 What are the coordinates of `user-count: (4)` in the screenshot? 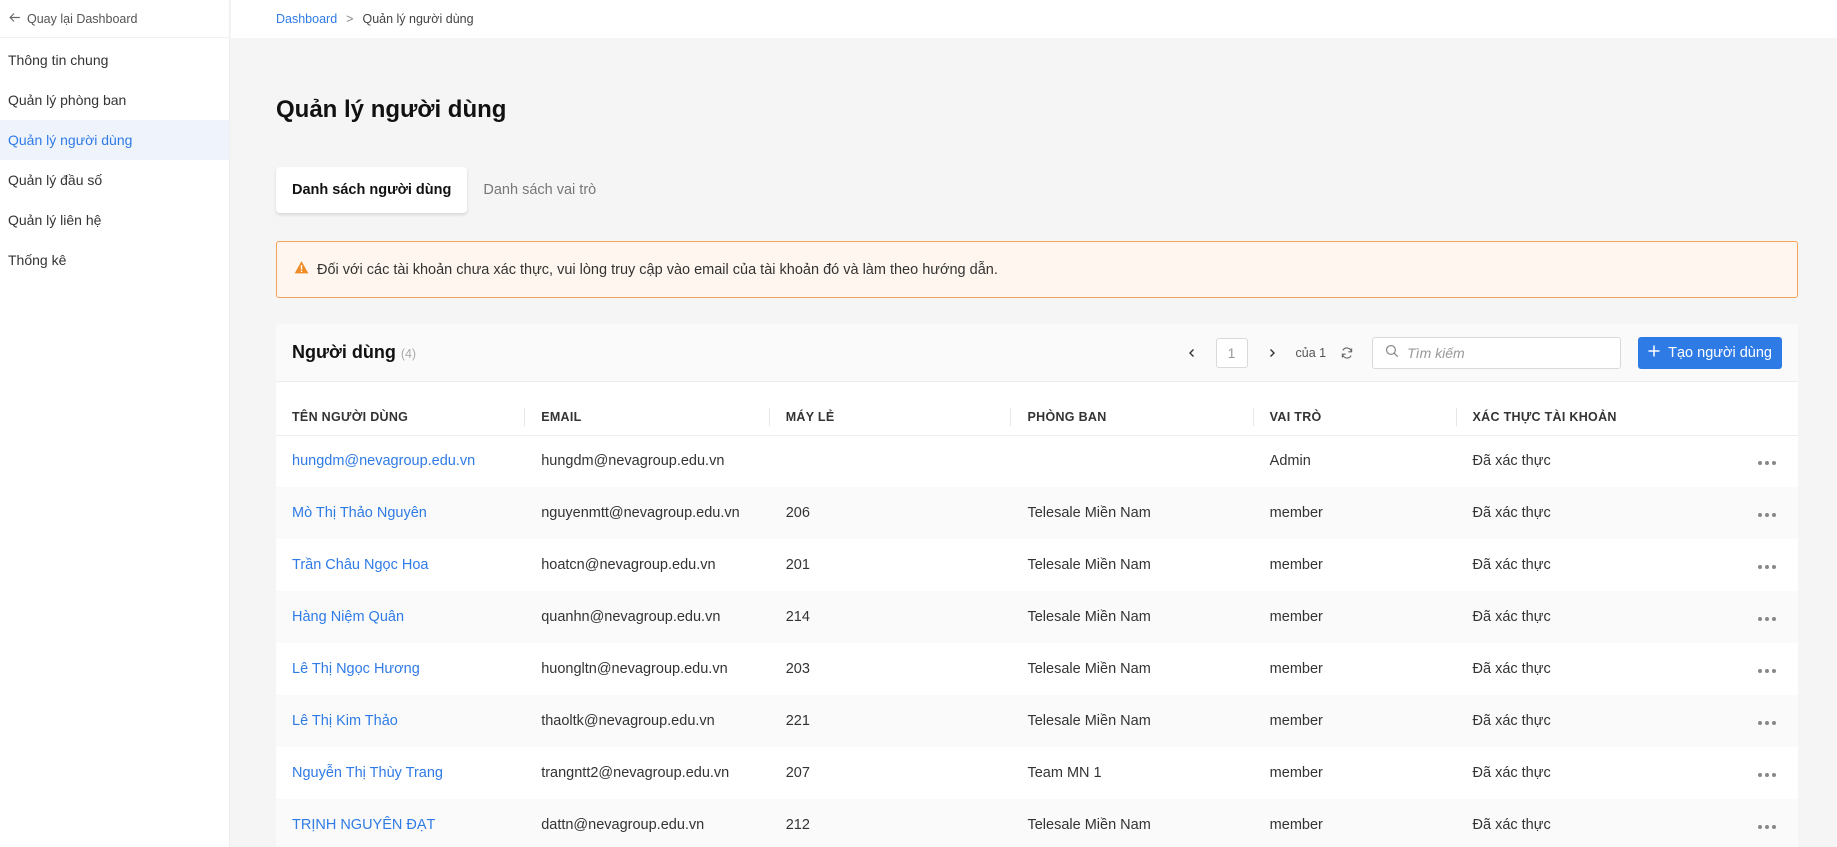 It's located at (408, 353).